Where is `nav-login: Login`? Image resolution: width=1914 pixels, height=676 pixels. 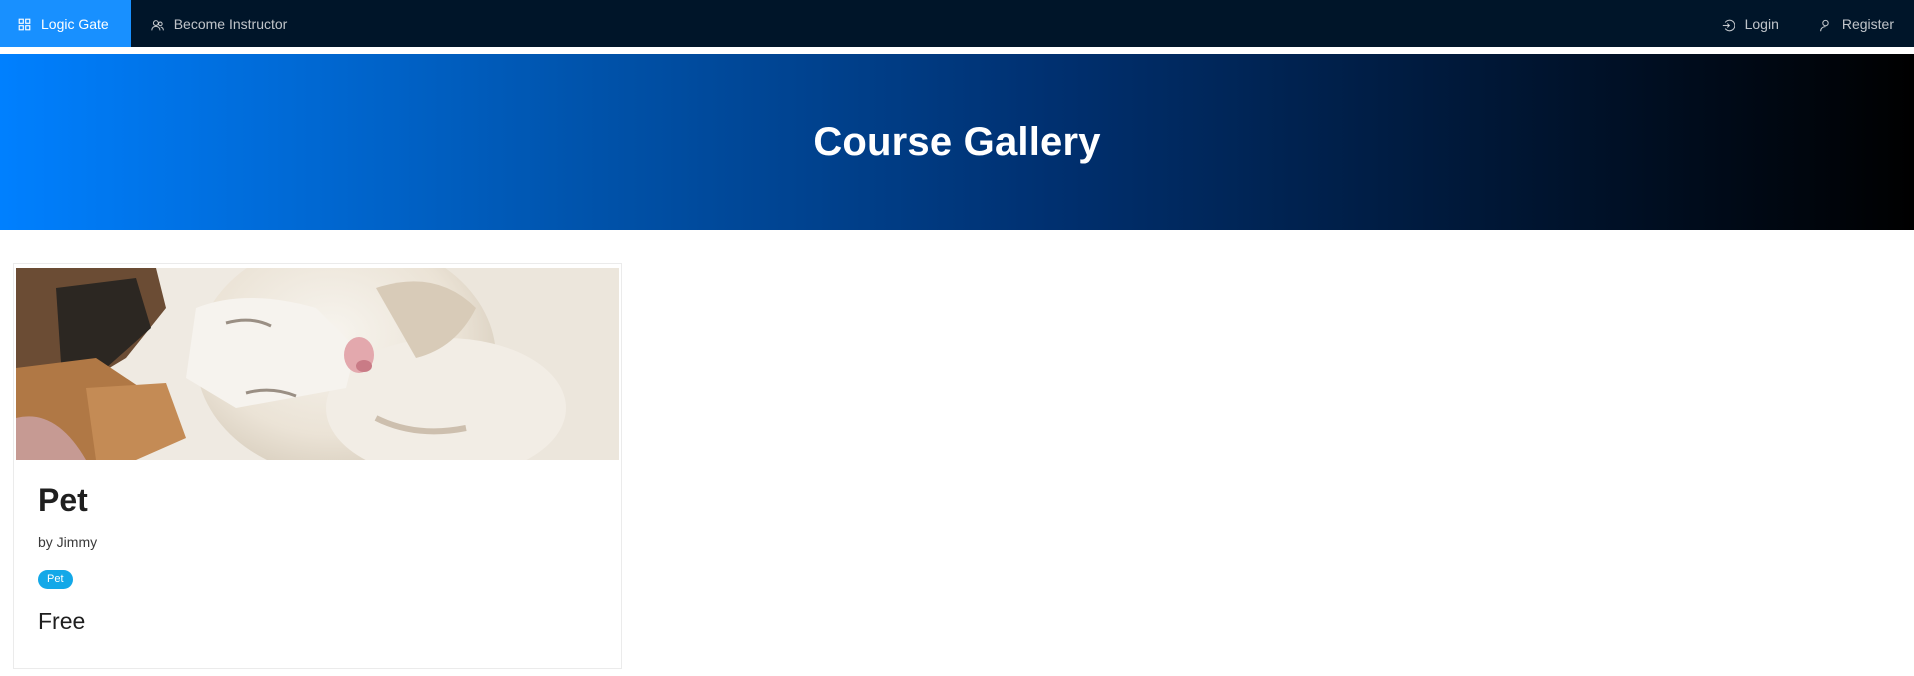 nav-login: Login is located at coordinates (1750, 23).